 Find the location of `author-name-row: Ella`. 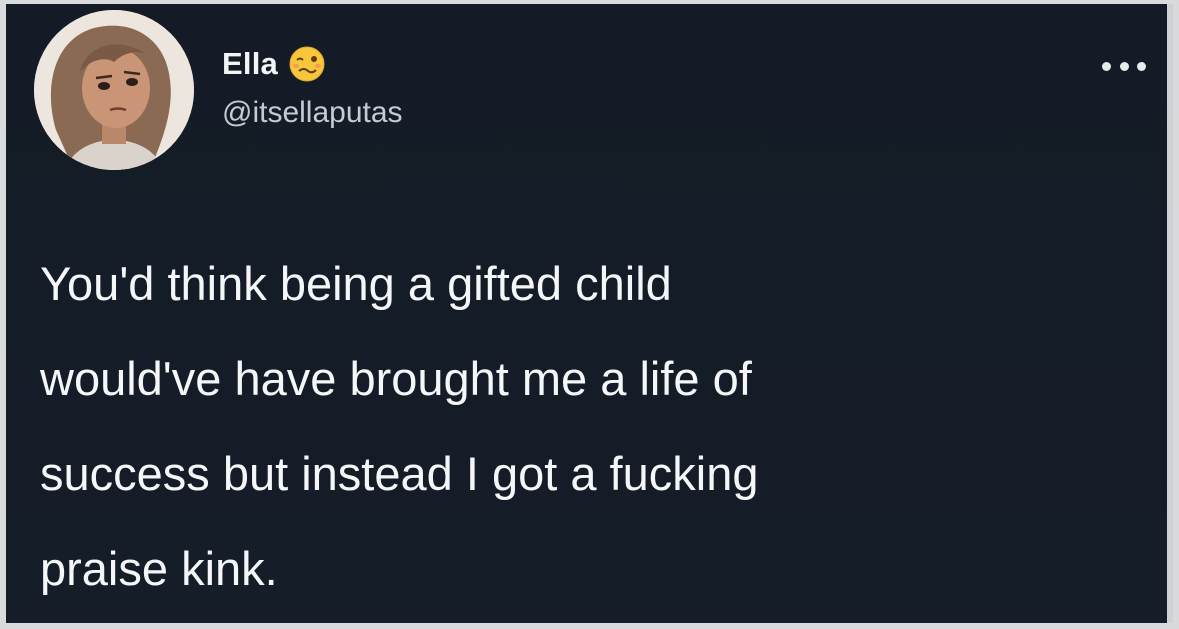

author-name-row: Ella is located at coordinates (274, 64).